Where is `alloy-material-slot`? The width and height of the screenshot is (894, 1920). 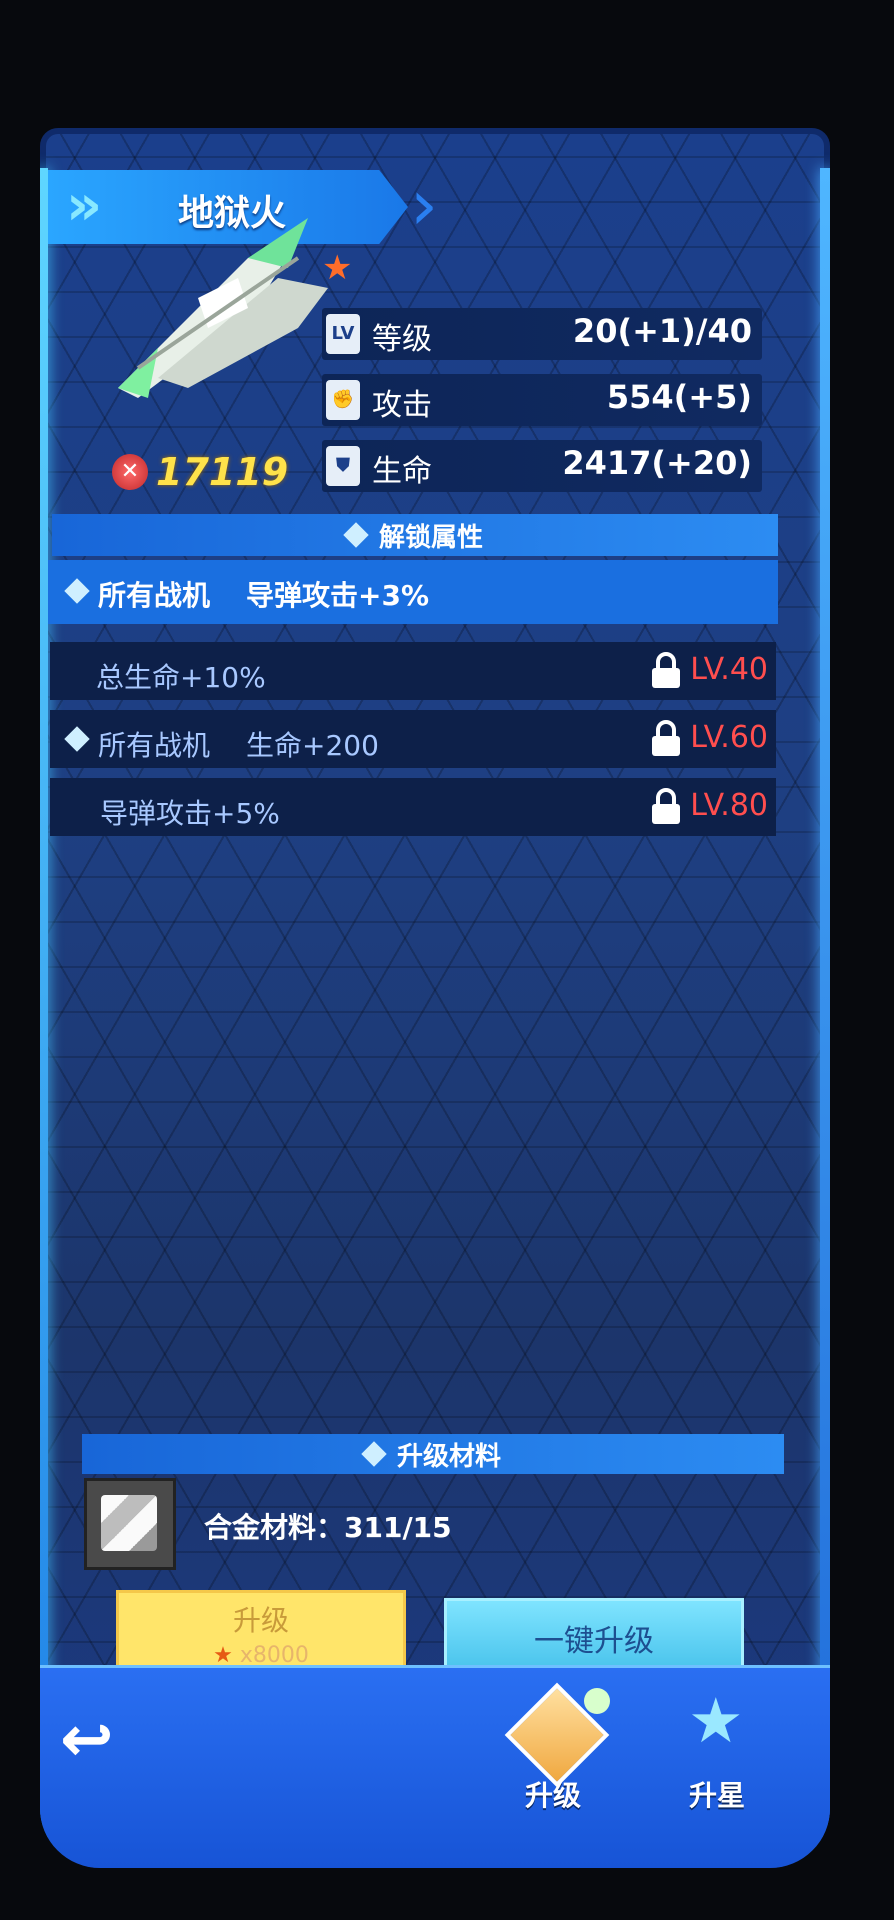
alloy-material-slot is located at coordinates (130, 1524).